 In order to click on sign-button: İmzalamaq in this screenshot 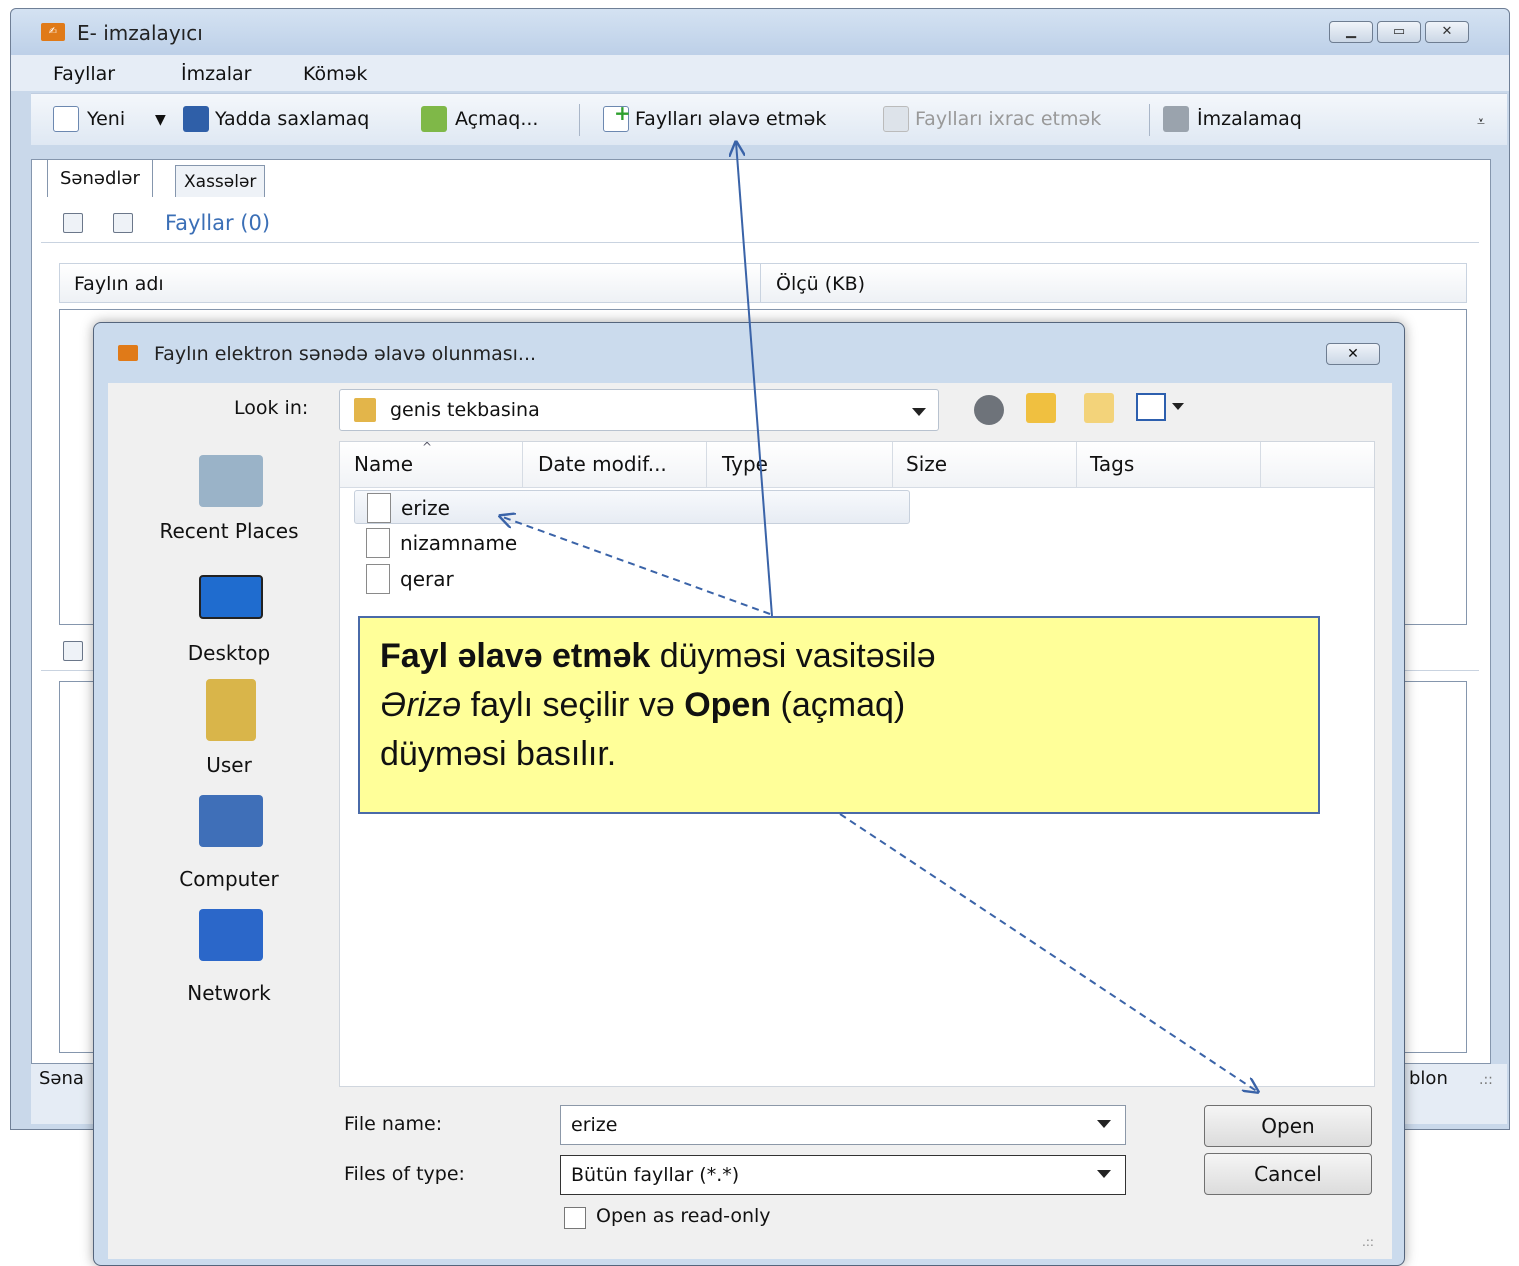, I will do `click(1249, 119)`.